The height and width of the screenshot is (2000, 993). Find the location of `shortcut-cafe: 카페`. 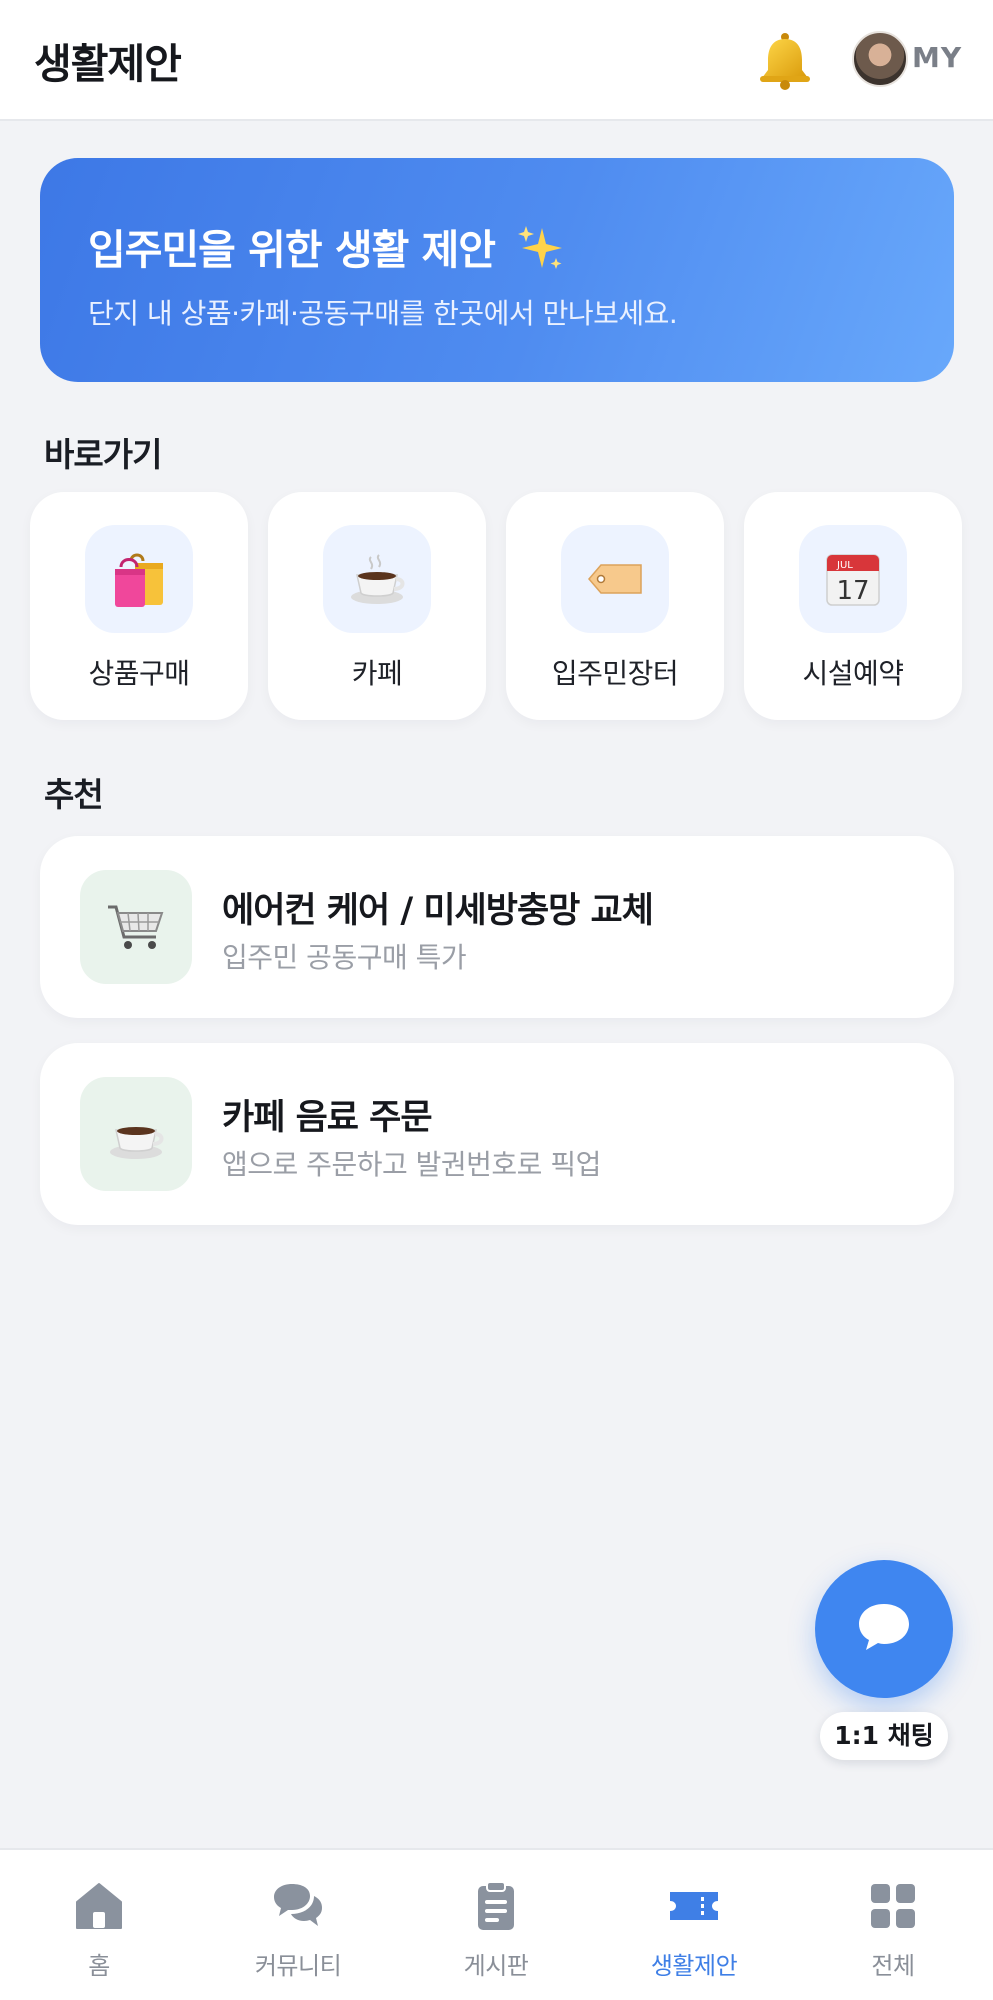

shortcut-cafe: 카페 is located at coordinates (377, 606).